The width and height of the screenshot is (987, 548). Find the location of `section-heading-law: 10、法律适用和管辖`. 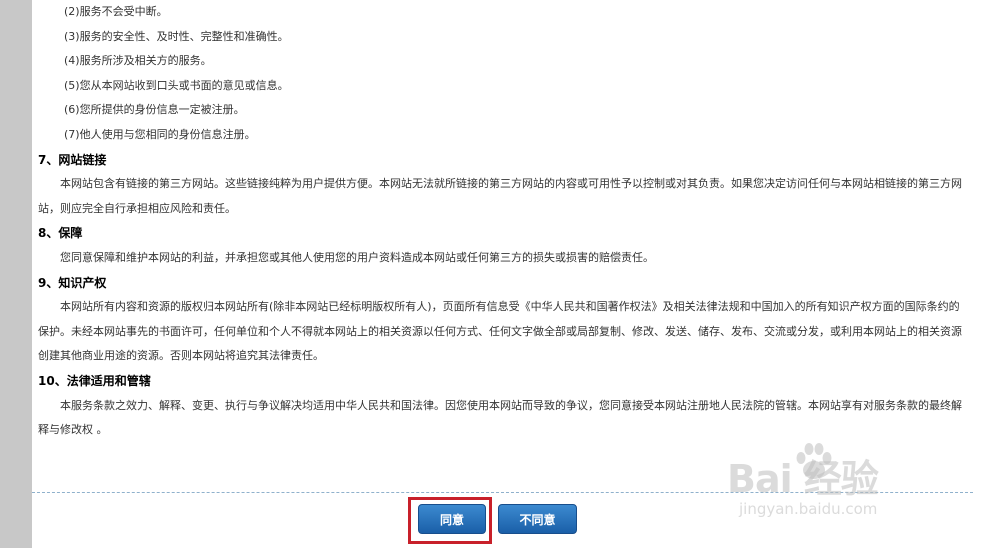

section-heading-law: 10、法律适用和管辖 is located at coordinates (94, 380).